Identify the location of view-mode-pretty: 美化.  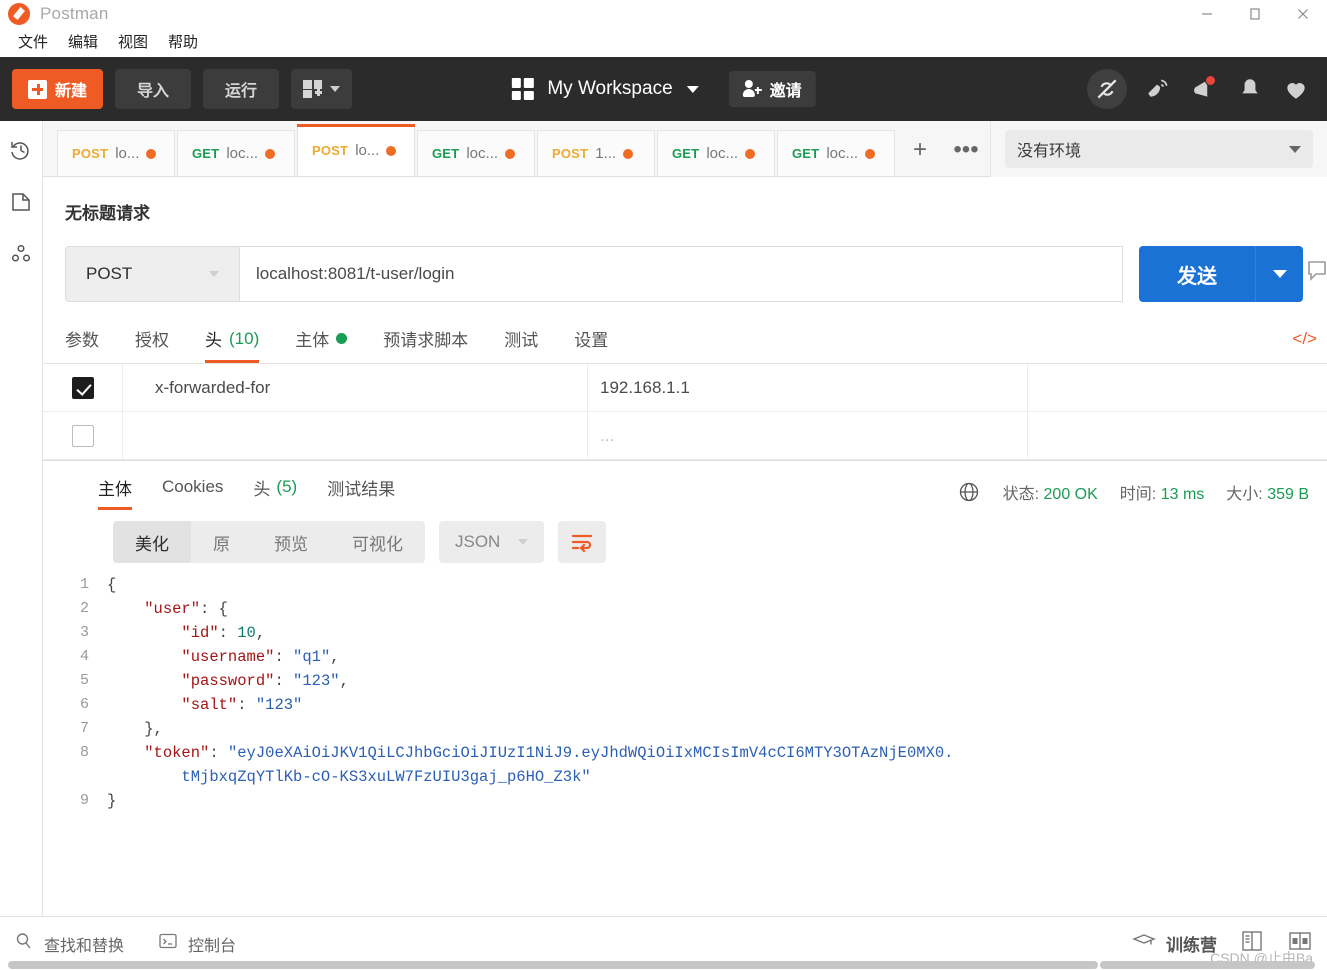
(152, 542).